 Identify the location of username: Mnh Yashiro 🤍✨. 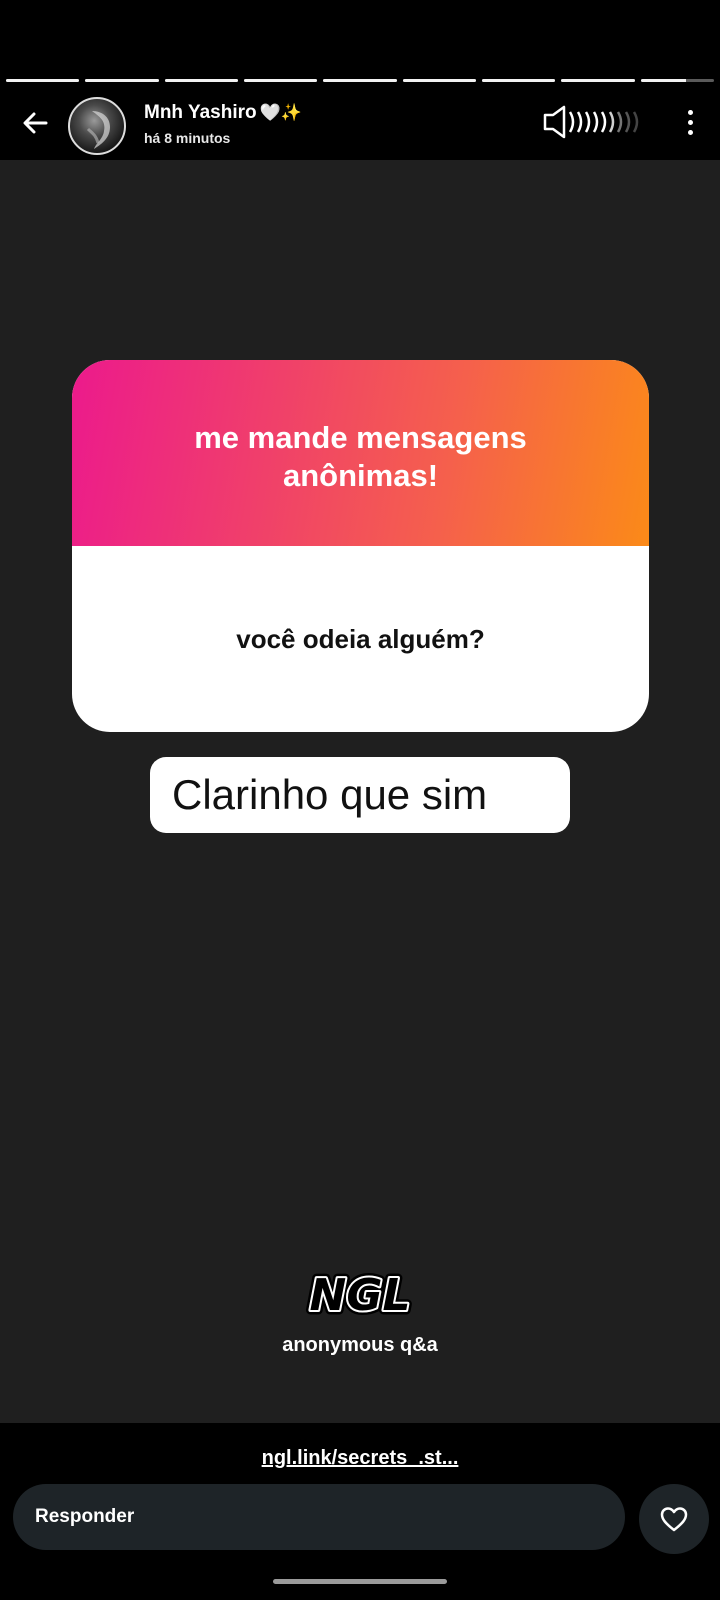
(223, 113).